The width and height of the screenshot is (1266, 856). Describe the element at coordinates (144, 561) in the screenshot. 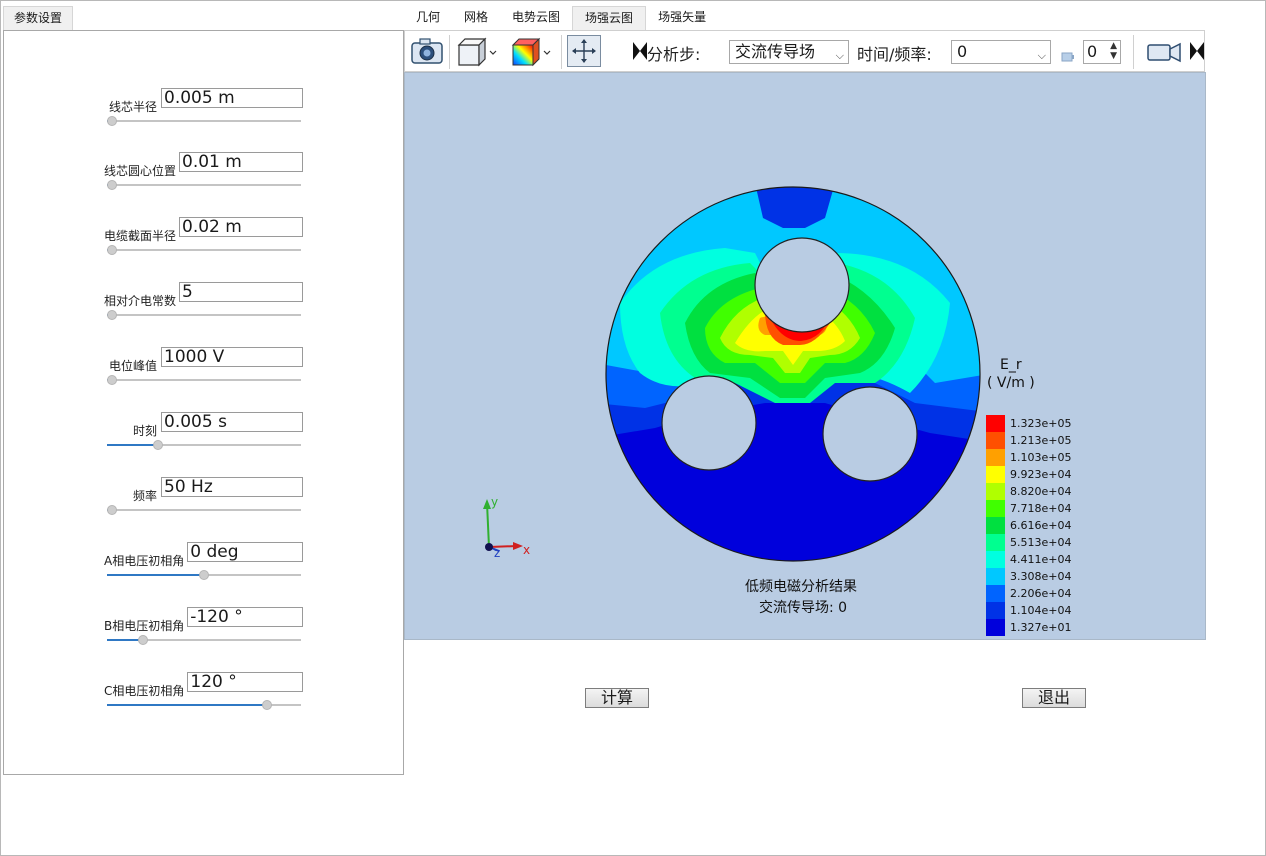

I see `param-label: A相电压初相角` at that location.